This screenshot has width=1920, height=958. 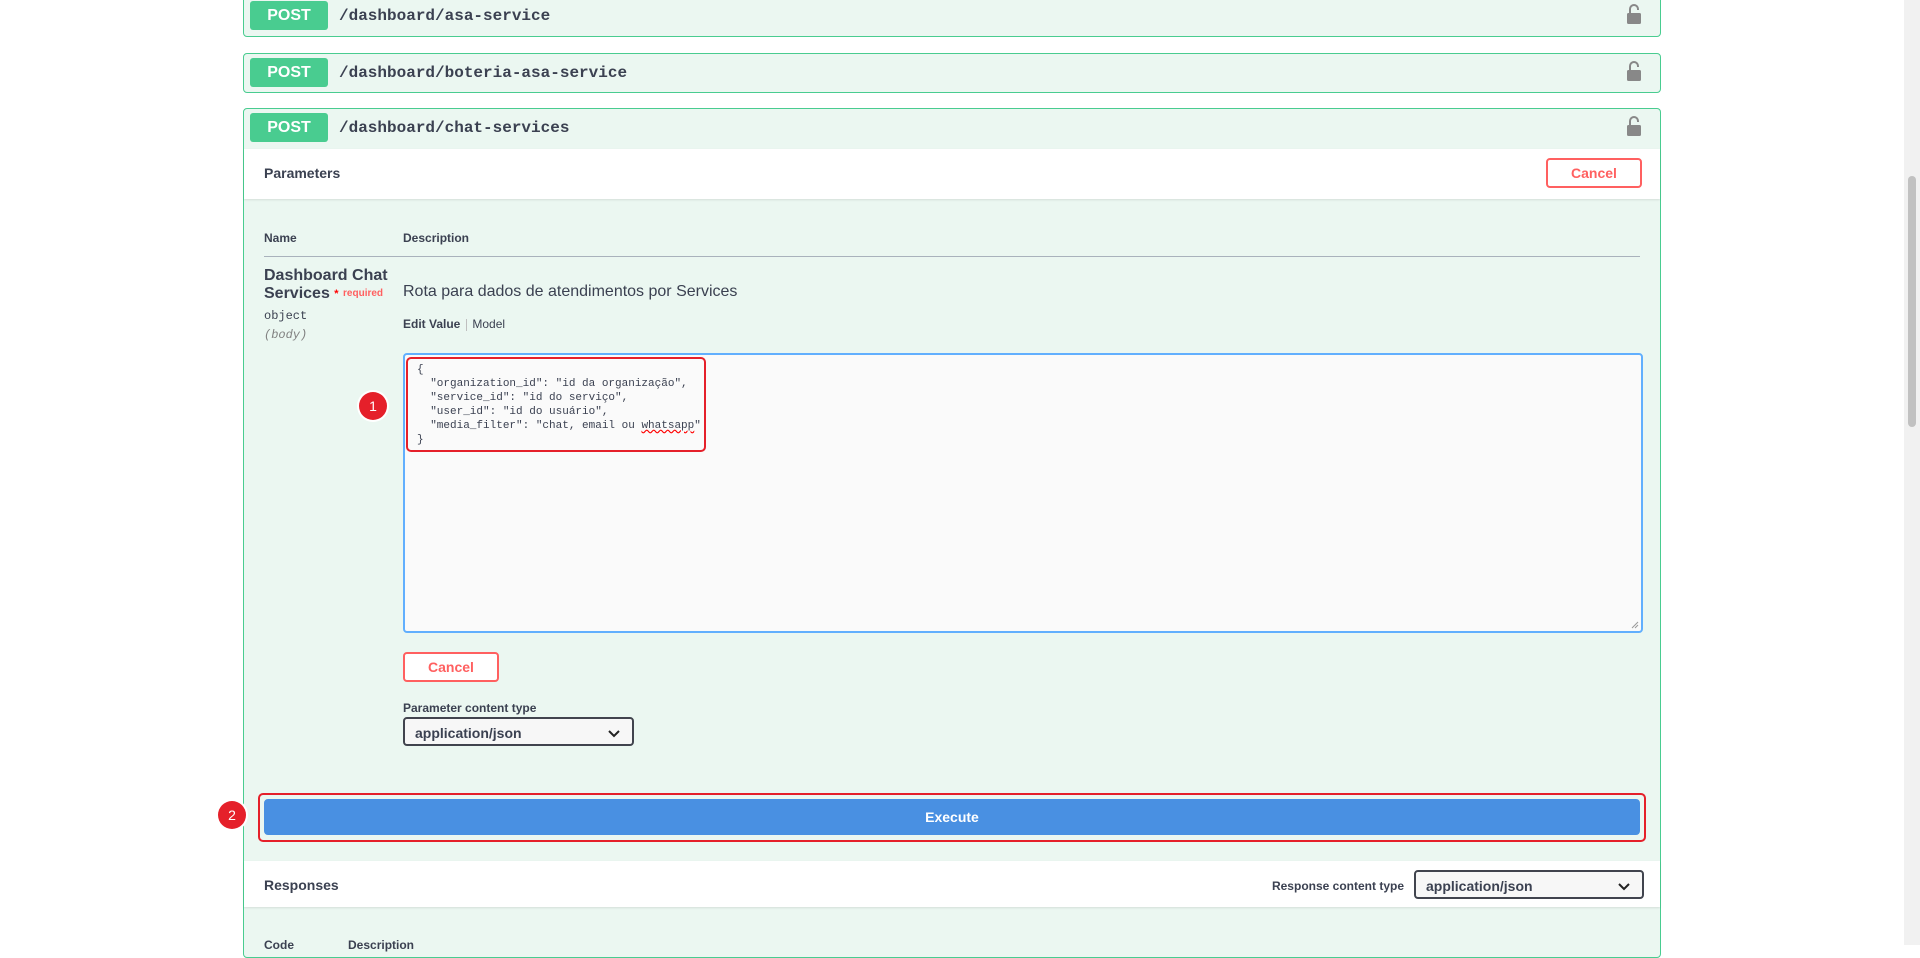 I want to click on operation-header: POST /dashboard/boteria-asa-service, so click(x=952, y=73).